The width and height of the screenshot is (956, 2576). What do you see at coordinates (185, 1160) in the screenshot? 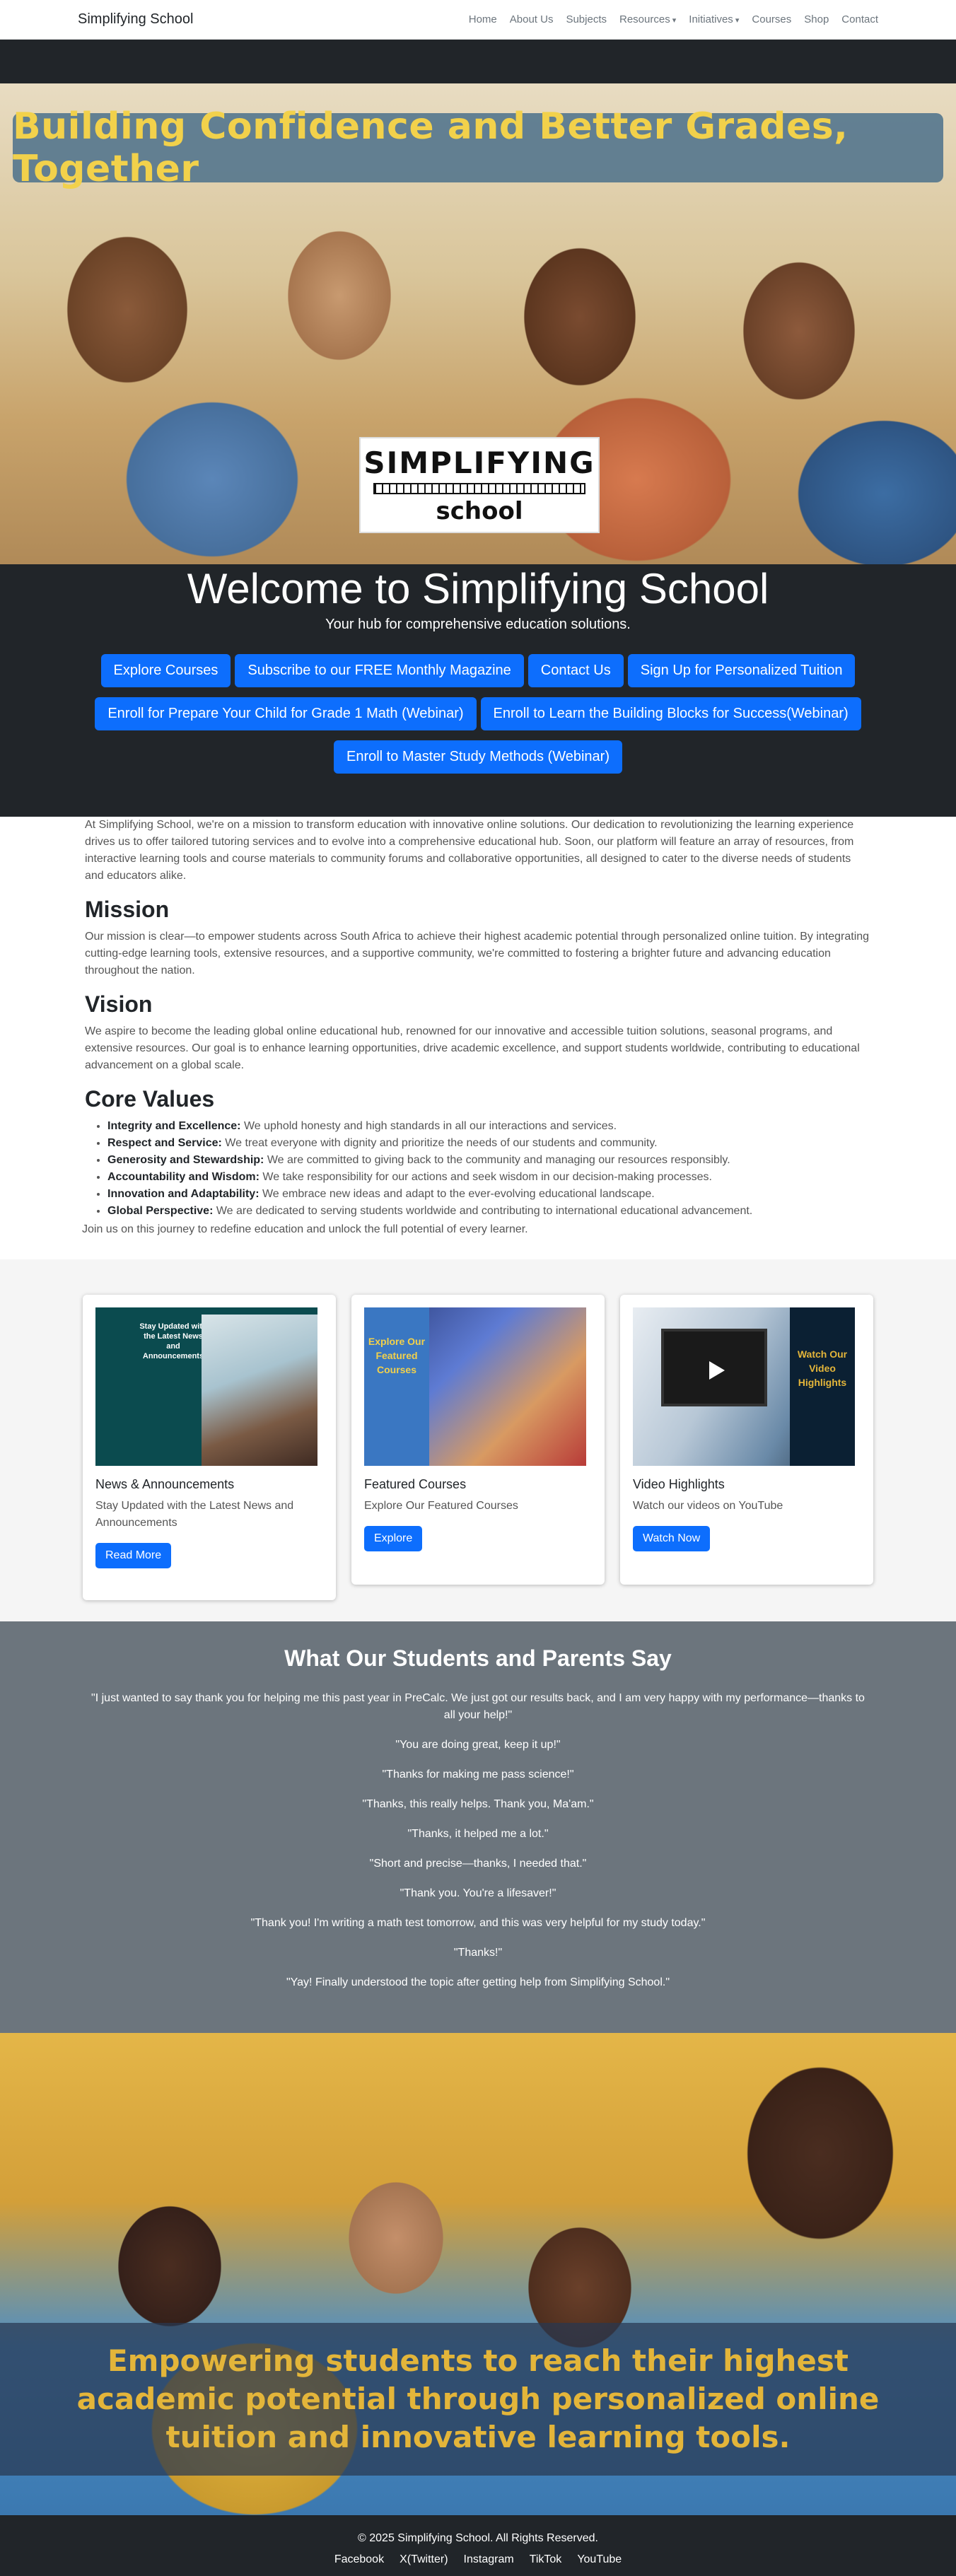
I see `value-term: Generosity and Stewardship:` at bounding box center [185, 1160].